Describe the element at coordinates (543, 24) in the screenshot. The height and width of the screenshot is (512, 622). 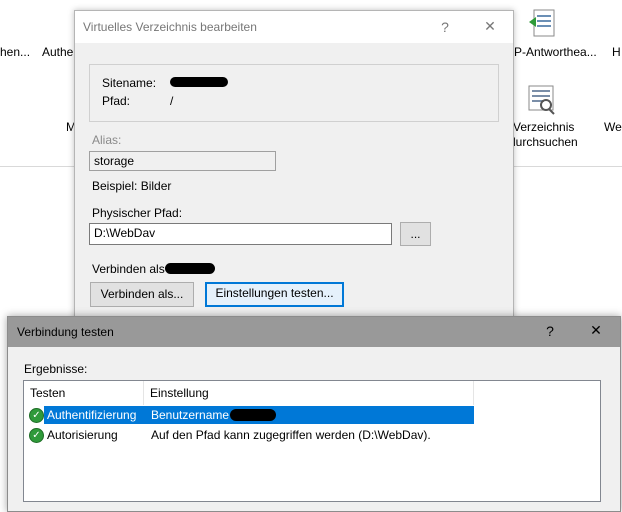
I see `http-headers-icon` at that location.